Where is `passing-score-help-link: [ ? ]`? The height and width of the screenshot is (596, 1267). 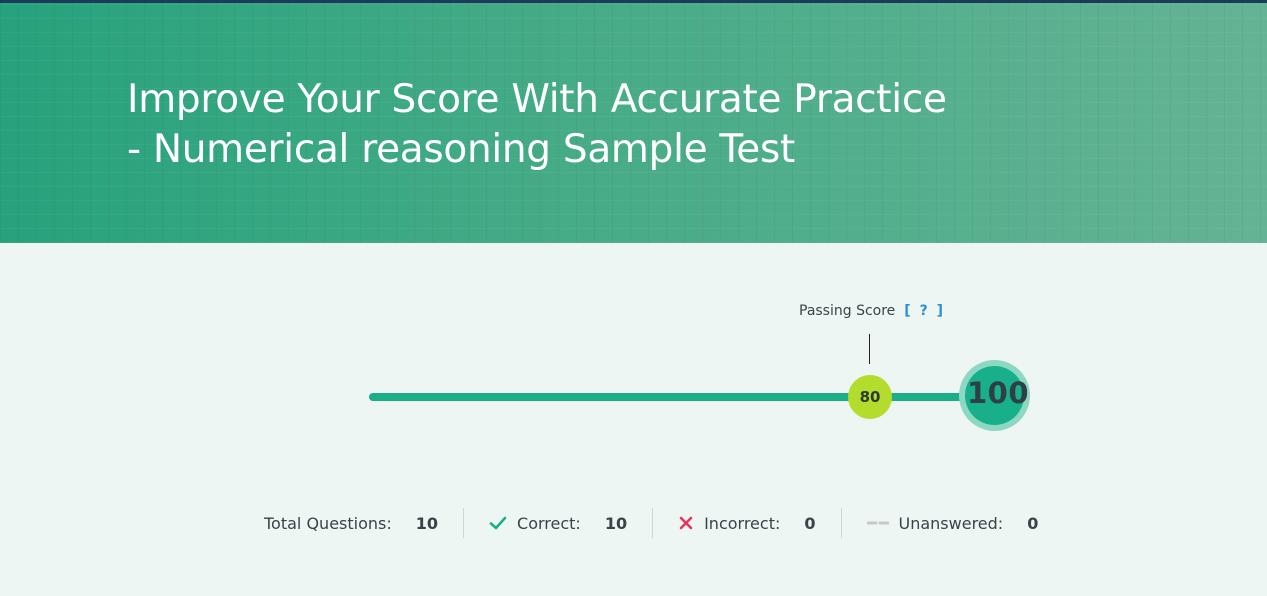
passing-score-help-link: [ ? ] is located at coordinates (924, 311).